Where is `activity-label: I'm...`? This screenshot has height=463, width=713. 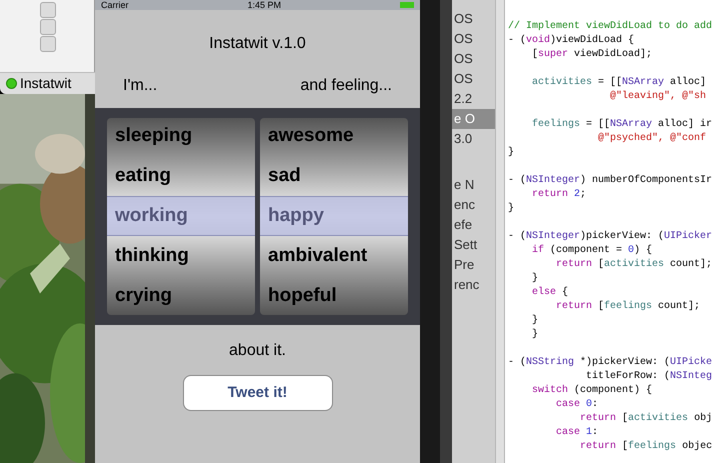
activity-label: I'm... is located at coordinates (140, 86).